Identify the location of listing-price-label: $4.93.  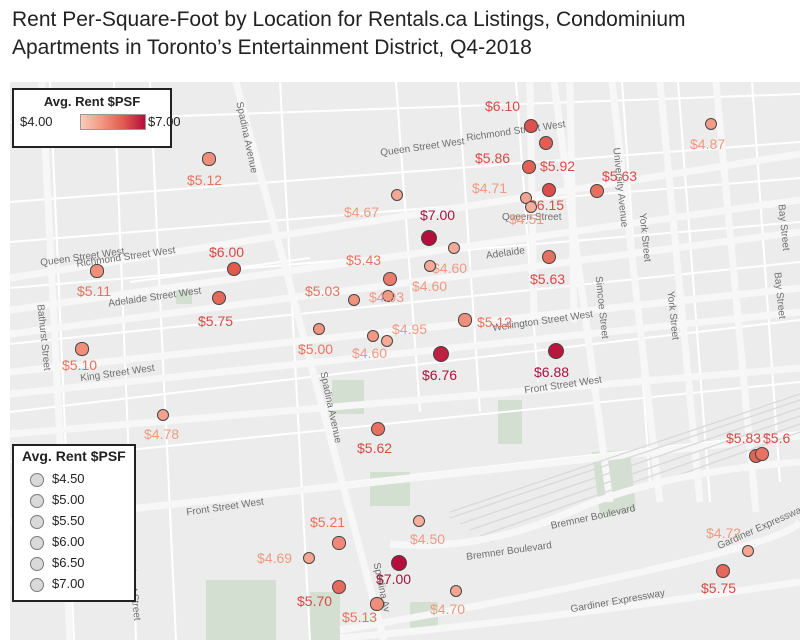
(387, 297).